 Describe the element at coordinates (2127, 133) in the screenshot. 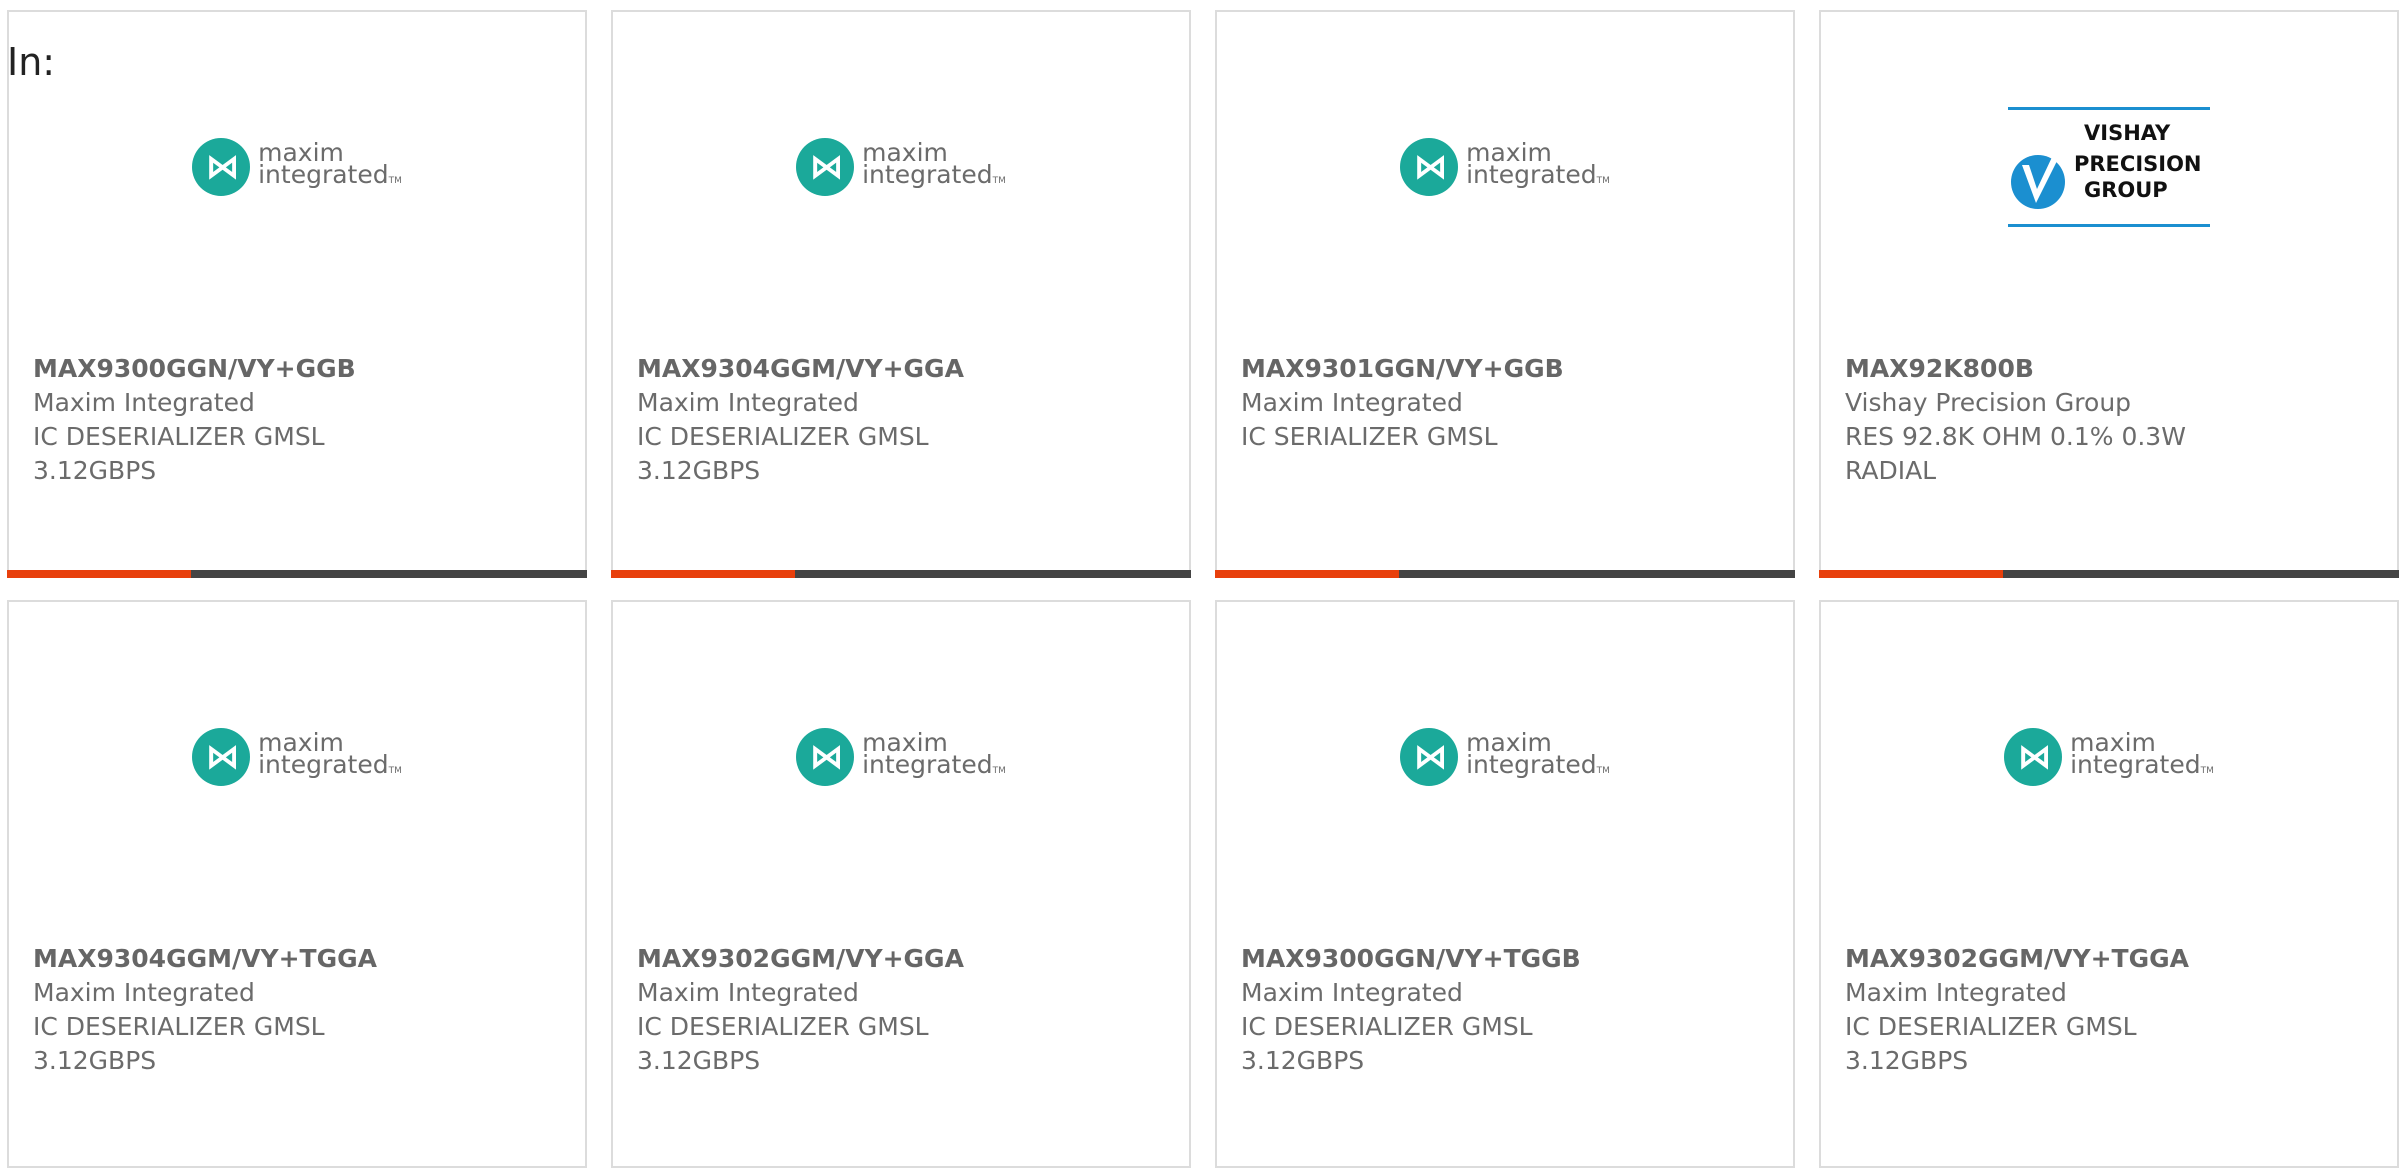

I see `vishay-logo-line1: VISHAY` at that location.